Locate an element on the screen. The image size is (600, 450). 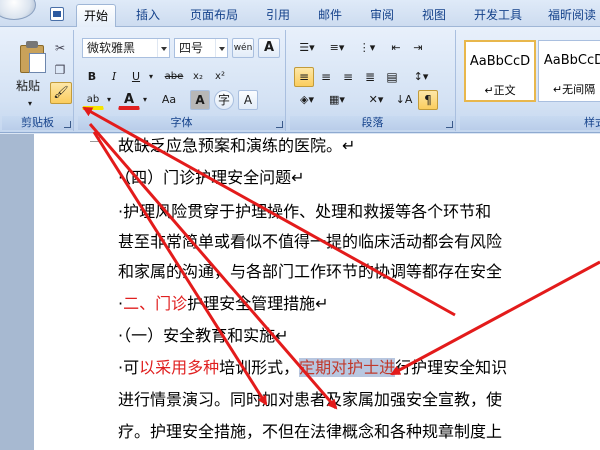
font-size-value: 四号 is located at coordinates (191, 48).